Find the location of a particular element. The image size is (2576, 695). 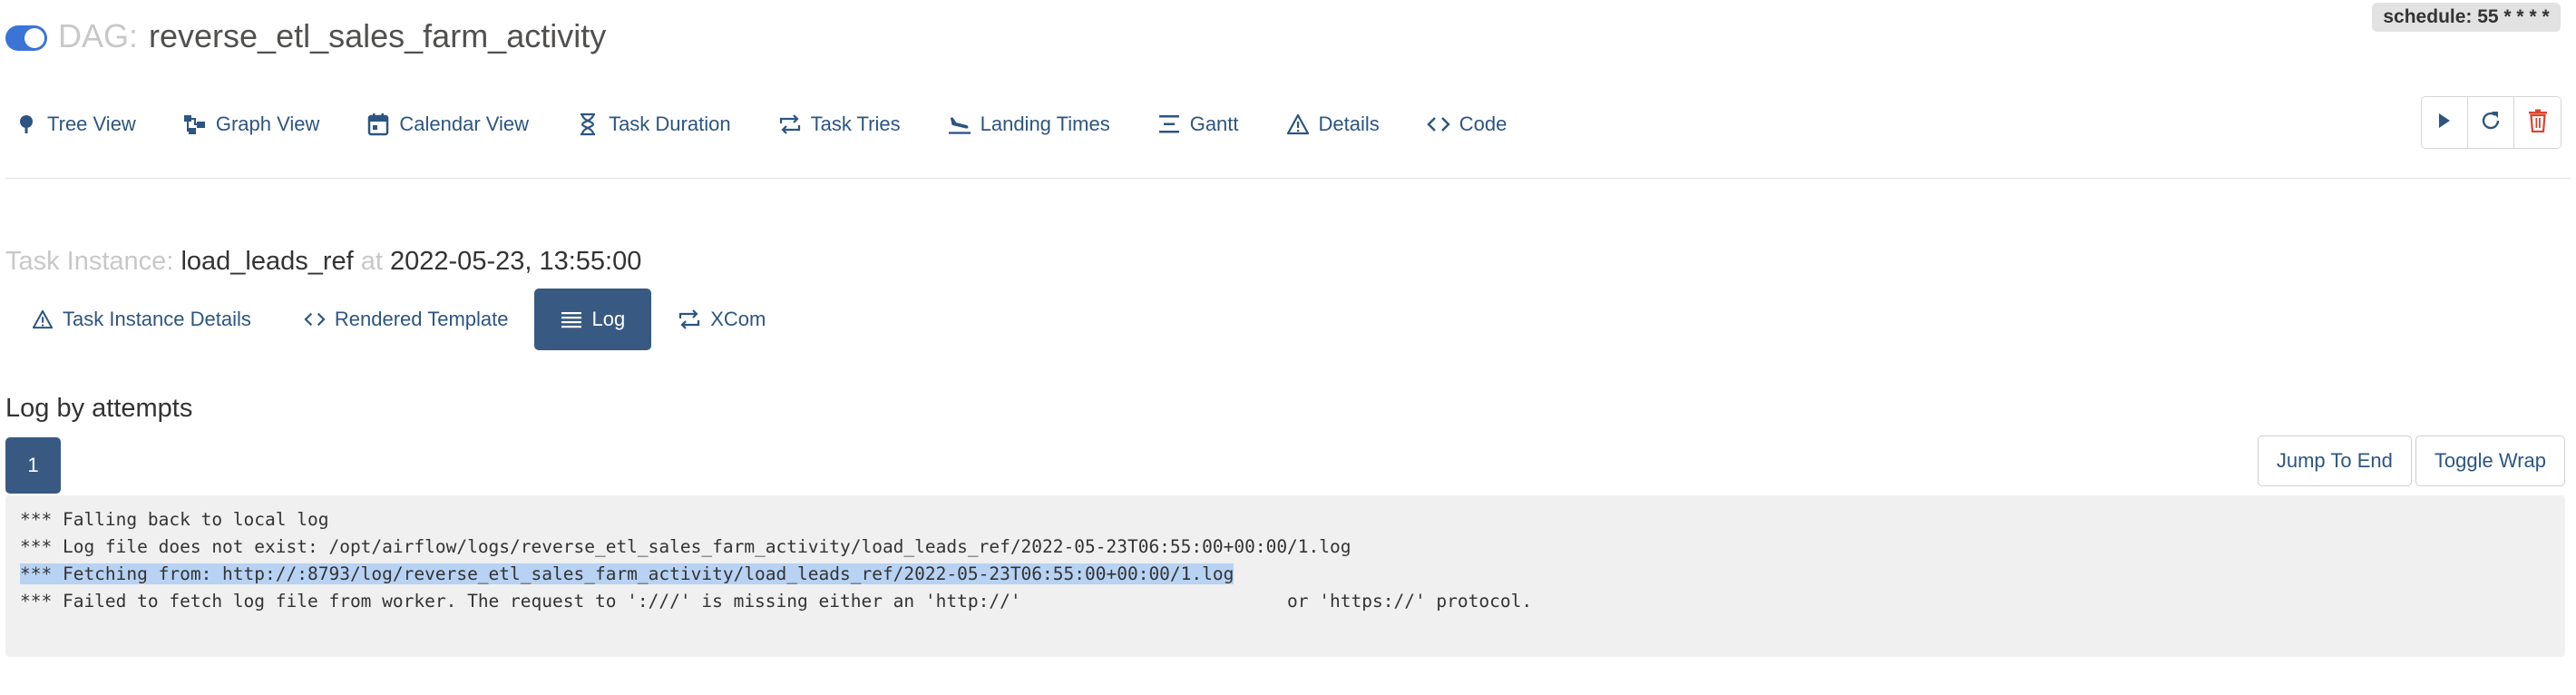

nav-gantt: Gantt is located at coordinates (1198, 125).